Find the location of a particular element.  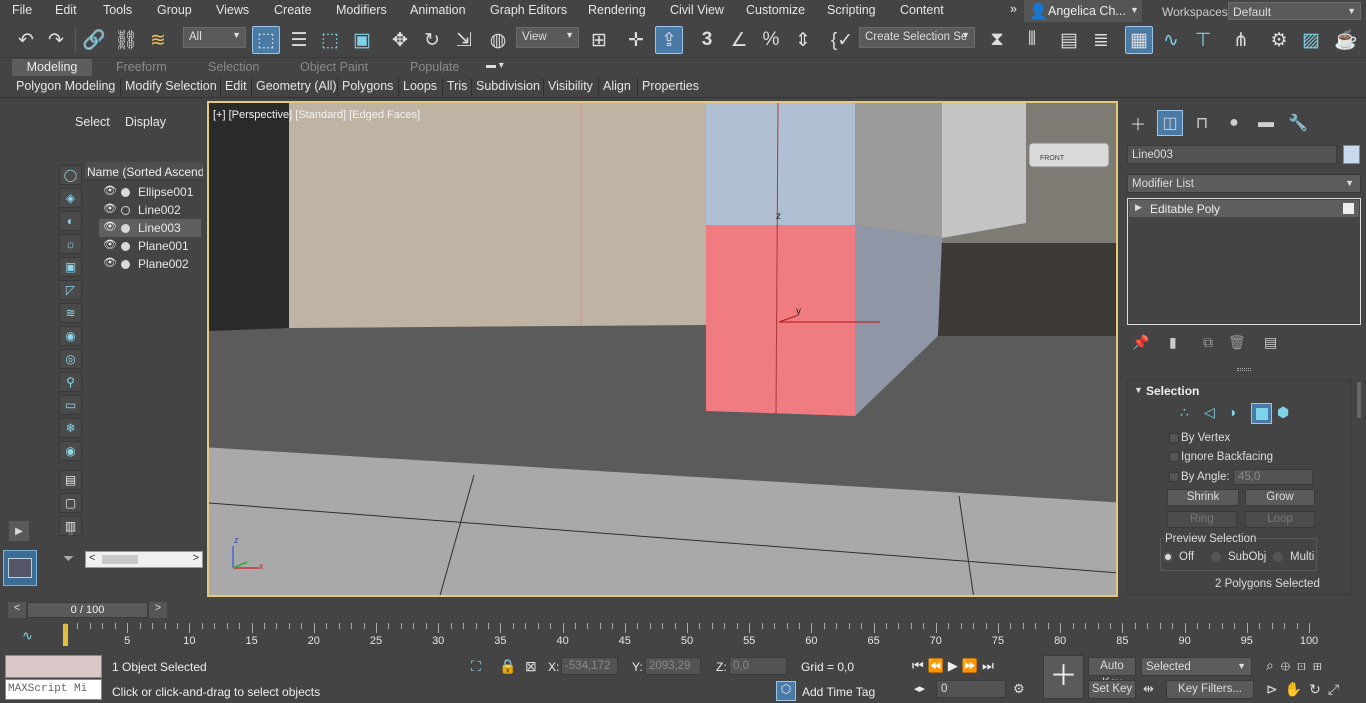

user-account-menu: 👤 Angelica Ch... ▼ is located at coordinates (1083, 11).